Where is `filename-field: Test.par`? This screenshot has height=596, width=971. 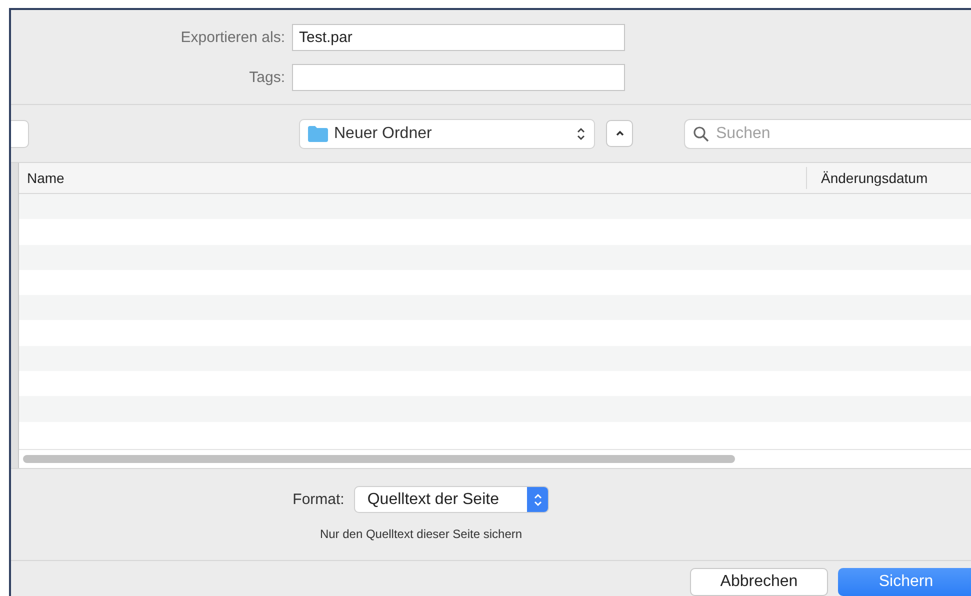
filename-field: Test.par is located at coordinates (458, 37).